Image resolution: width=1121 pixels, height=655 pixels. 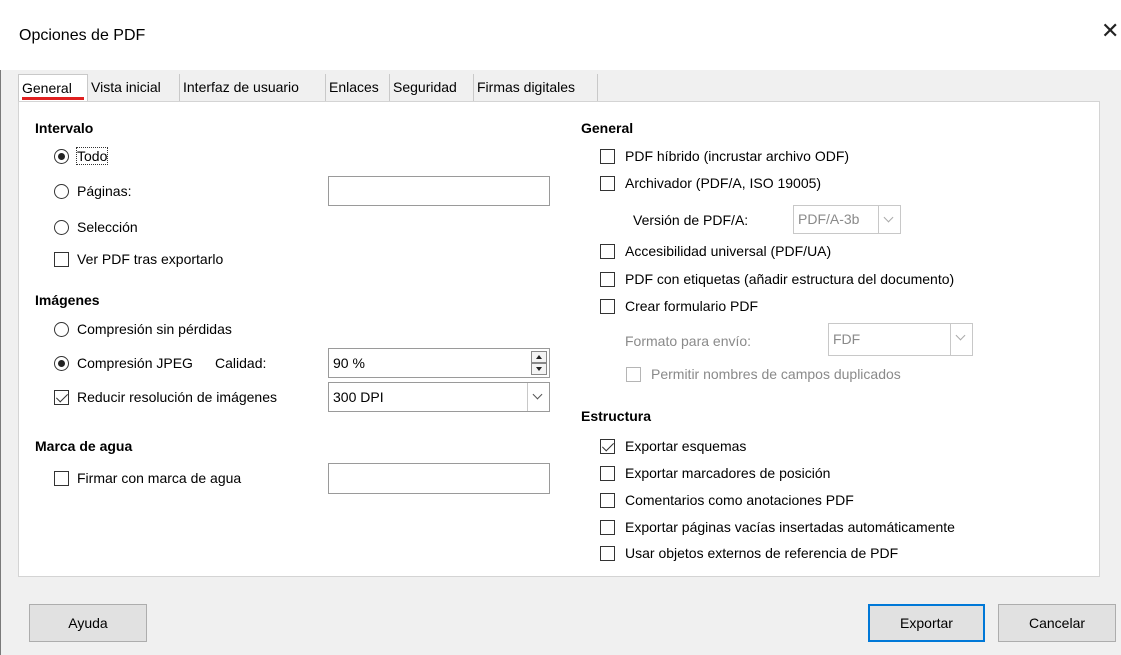 I want to click on close-icon: ✕, so click(x=1110, y=31).